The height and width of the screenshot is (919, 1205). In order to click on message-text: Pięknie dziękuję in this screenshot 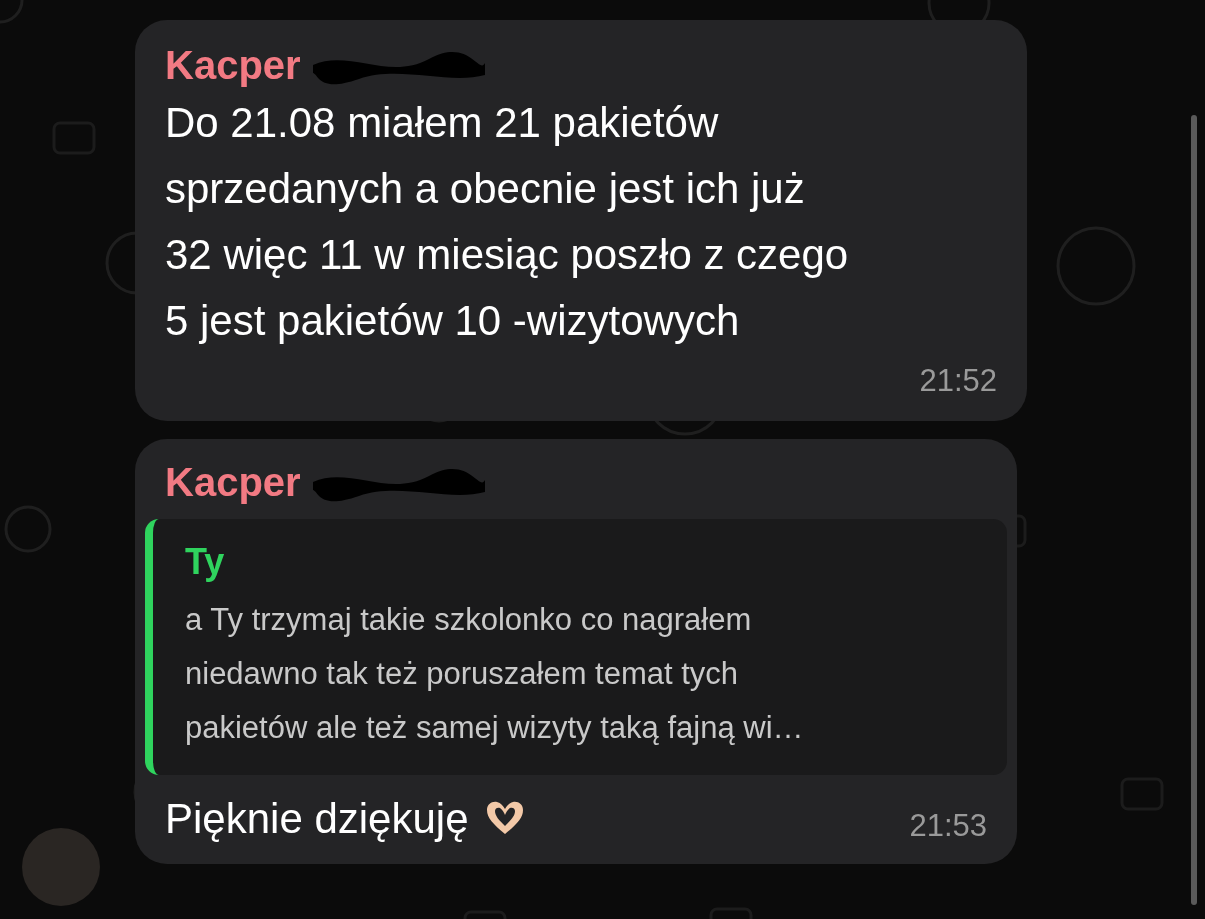, I will do `click(317, 818)`.